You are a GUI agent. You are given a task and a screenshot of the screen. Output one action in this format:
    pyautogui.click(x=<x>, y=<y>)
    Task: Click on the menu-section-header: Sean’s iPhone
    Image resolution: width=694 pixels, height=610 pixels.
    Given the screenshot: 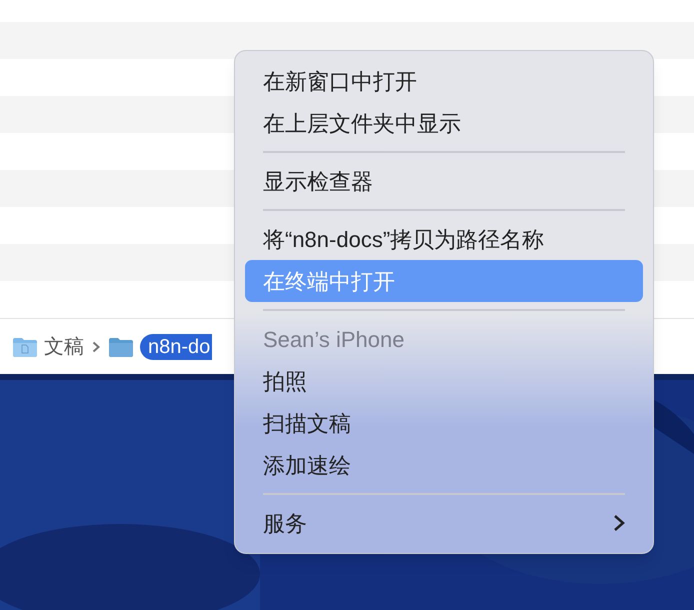 What is the action you would take?
    pyautogui.click(x=334, y=340)
    